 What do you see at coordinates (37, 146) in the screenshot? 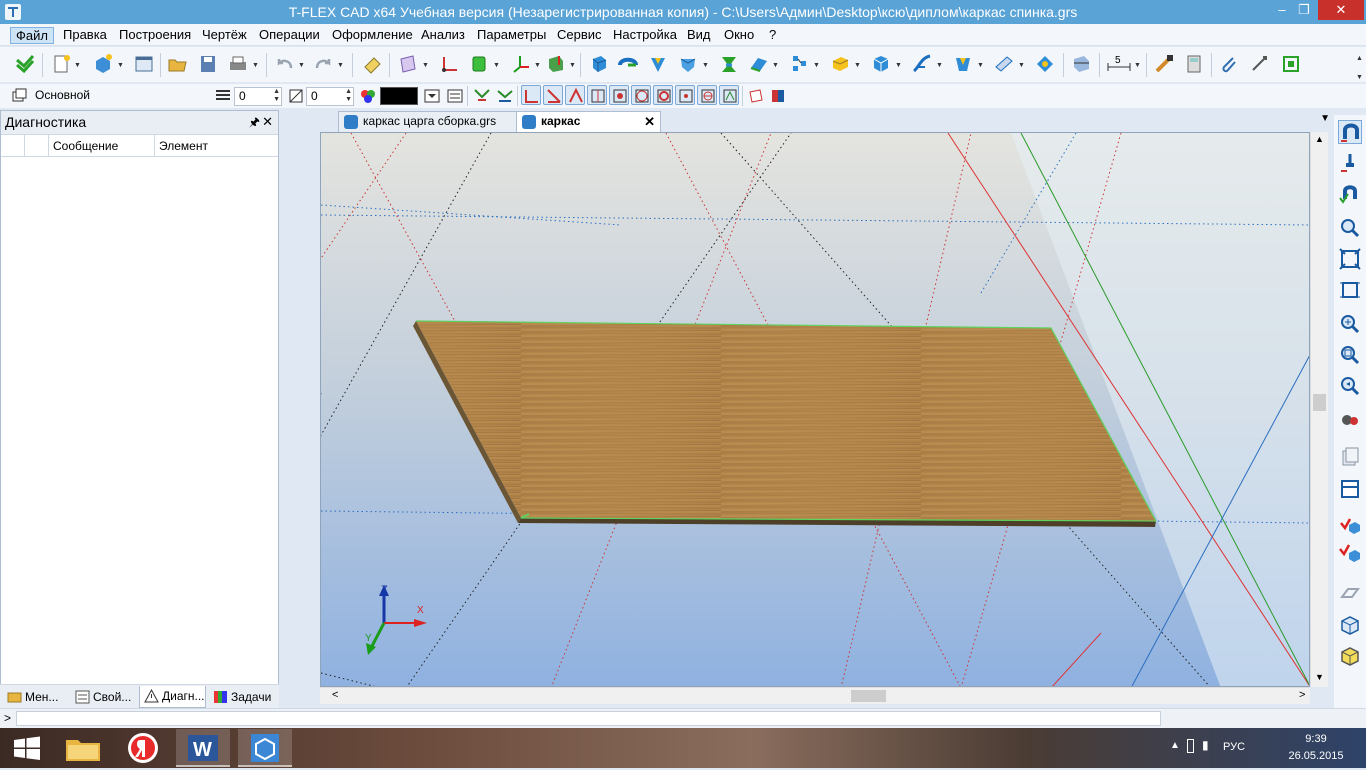
I see `column-header-type` at bounding box center [37, 146].